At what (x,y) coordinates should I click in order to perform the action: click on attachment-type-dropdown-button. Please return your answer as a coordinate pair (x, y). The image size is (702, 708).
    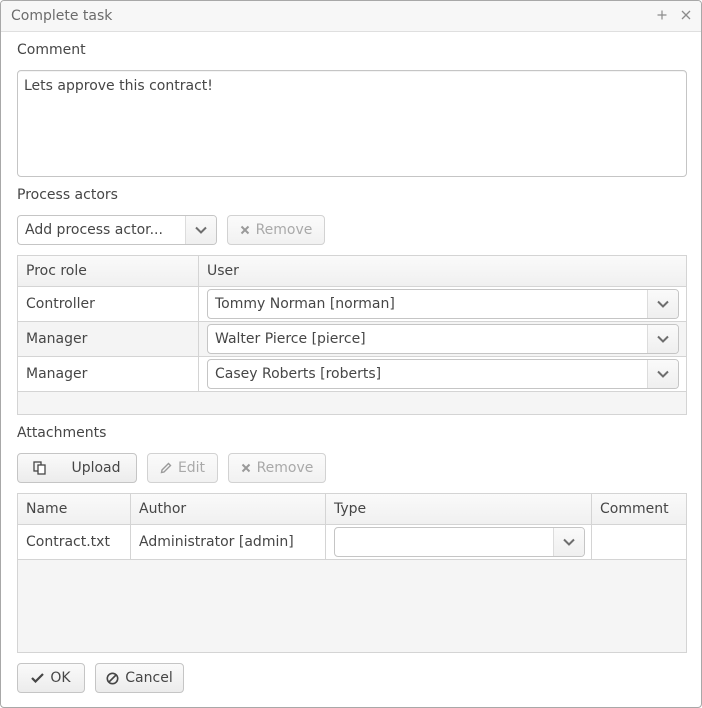
    Looking at the image, I should click on (568, 542).